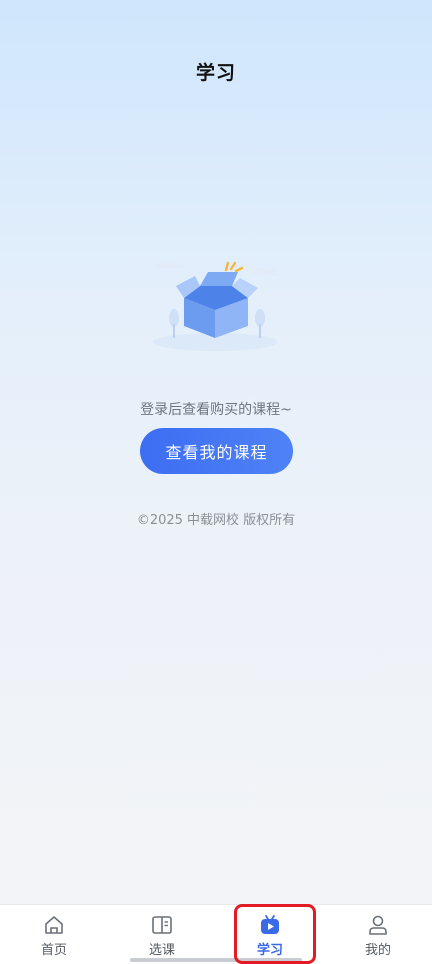  I want to click on tab-courses-label: 选课, so click(161, 950).